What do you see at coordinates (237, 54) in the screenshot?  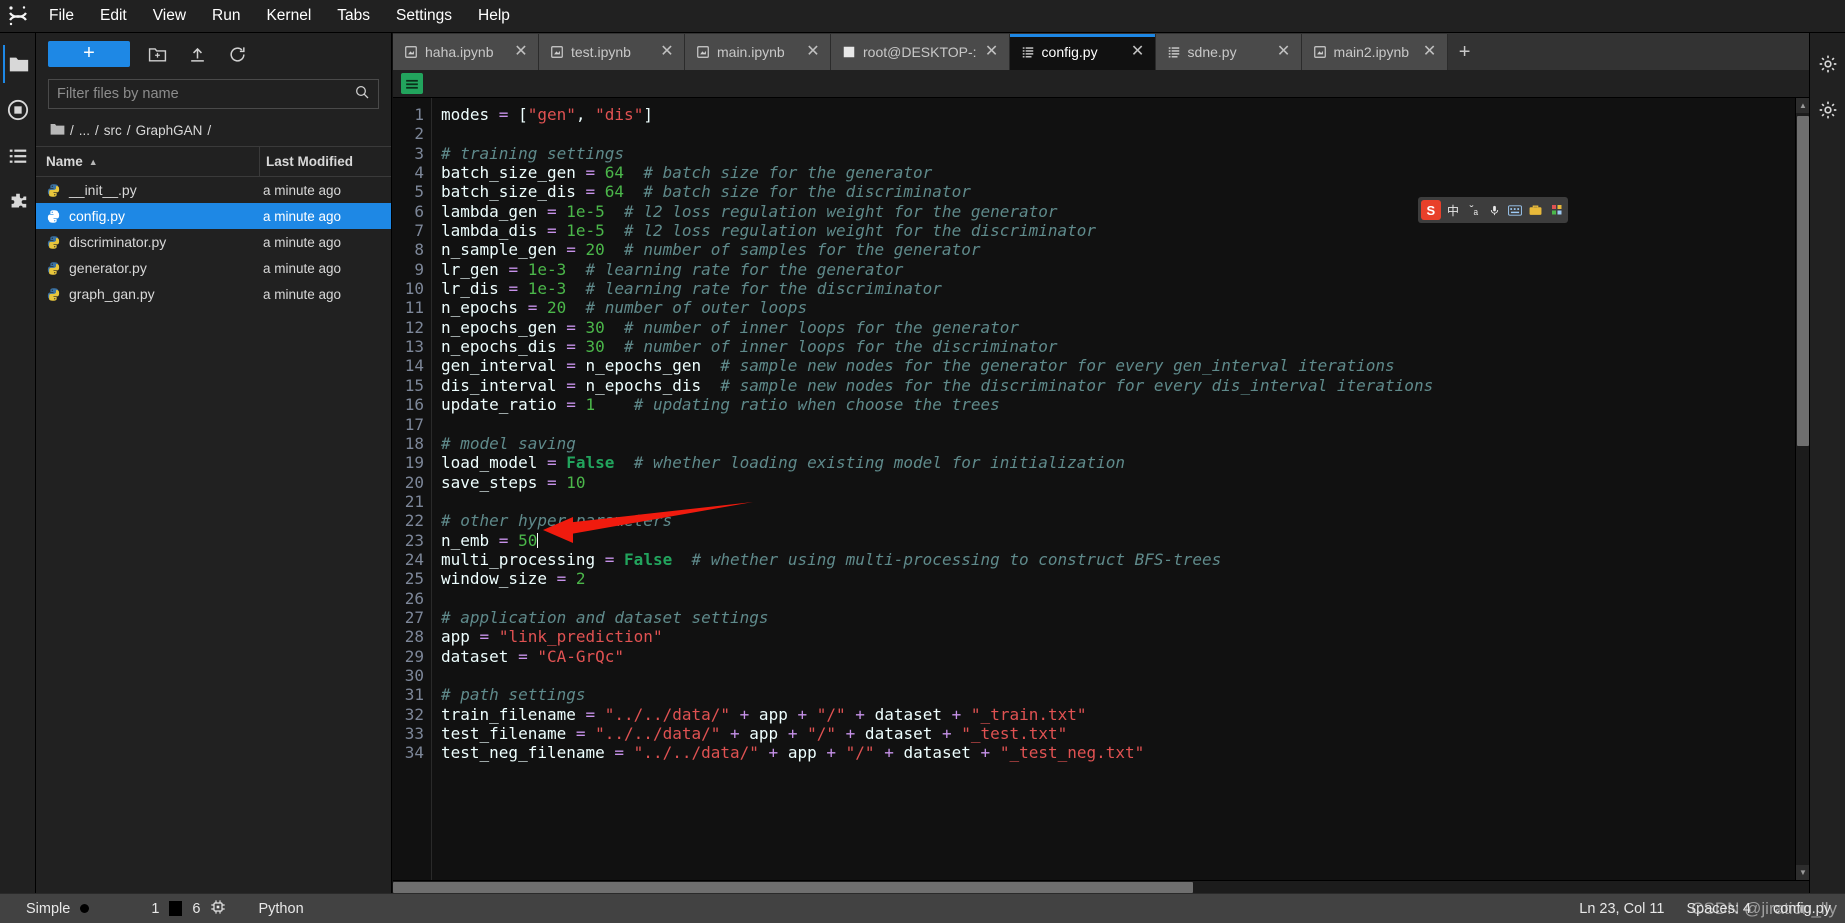 I see `refresh-icon` at bounding box center [237, 54].